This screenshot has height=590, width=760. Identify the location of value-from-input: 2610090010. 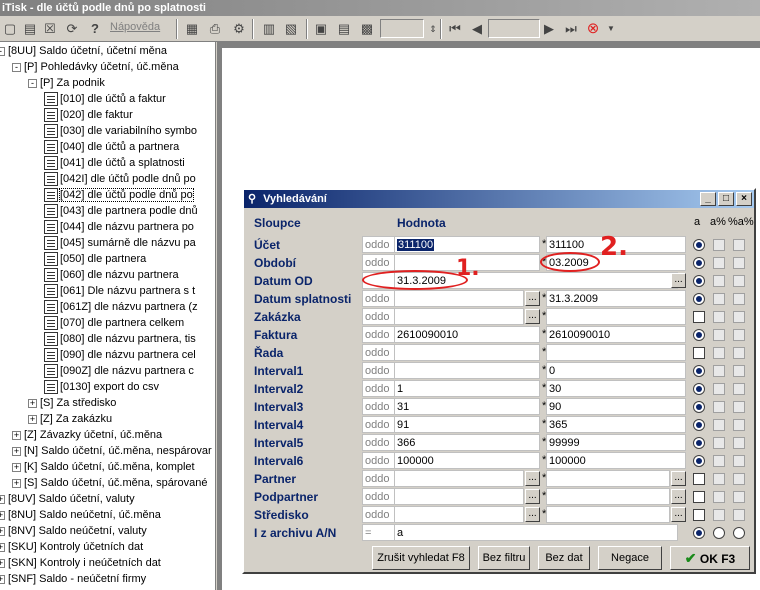
(467, 334).